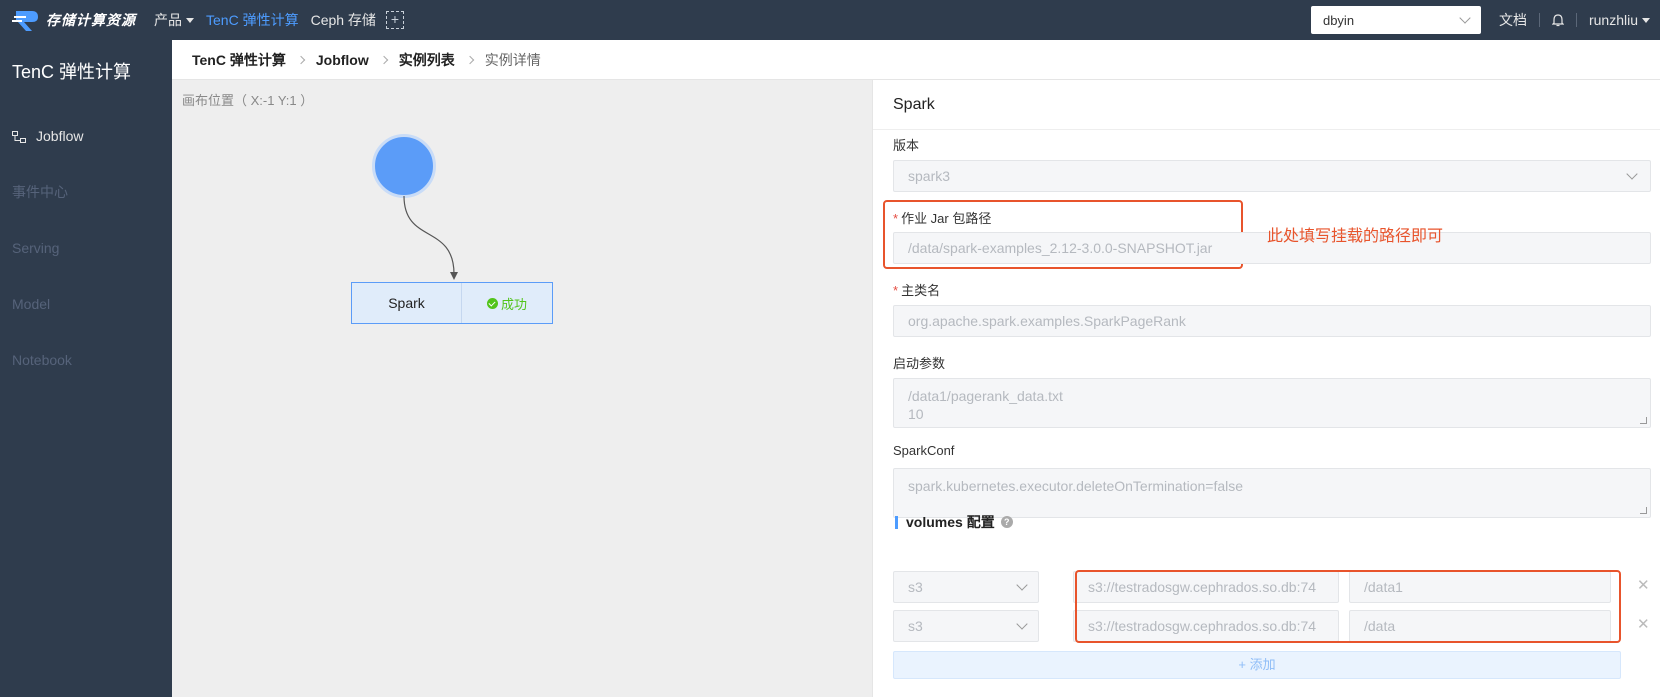  Describe the element at coordinates (60, 136) in the screenshot. I see `sidebar-item-label: Jobflow` at that location.